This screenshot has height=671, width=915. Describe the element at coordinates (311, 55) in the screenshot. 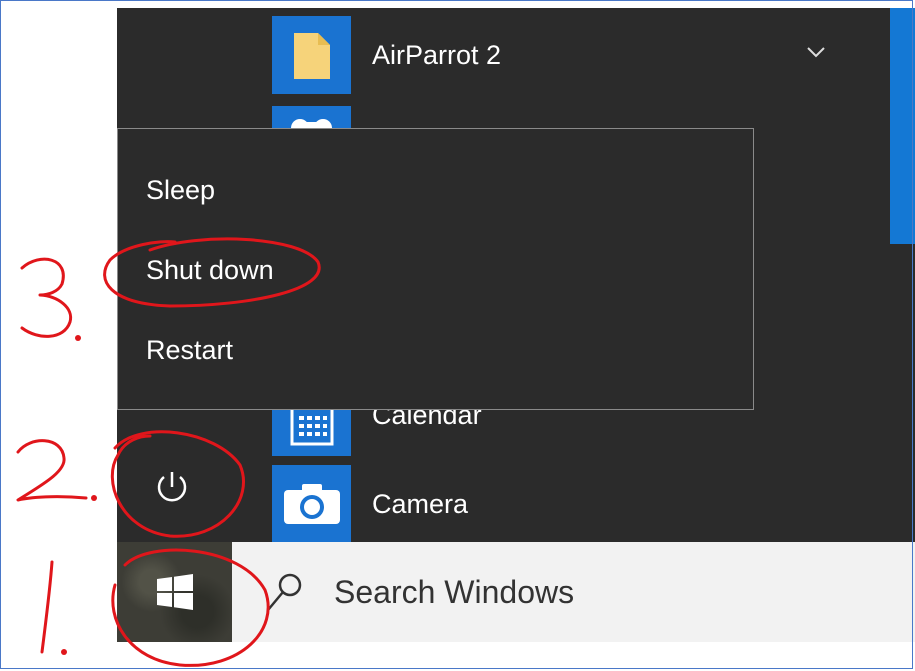

I see `folder-icon` at that location.